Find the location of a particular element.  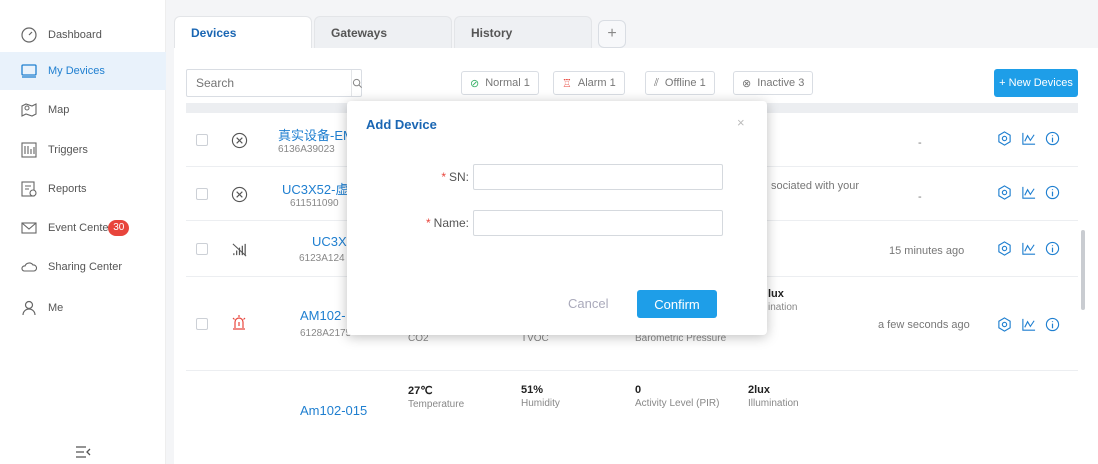

check-circle-icon: ⊘ is located at coordinates (475, 83).